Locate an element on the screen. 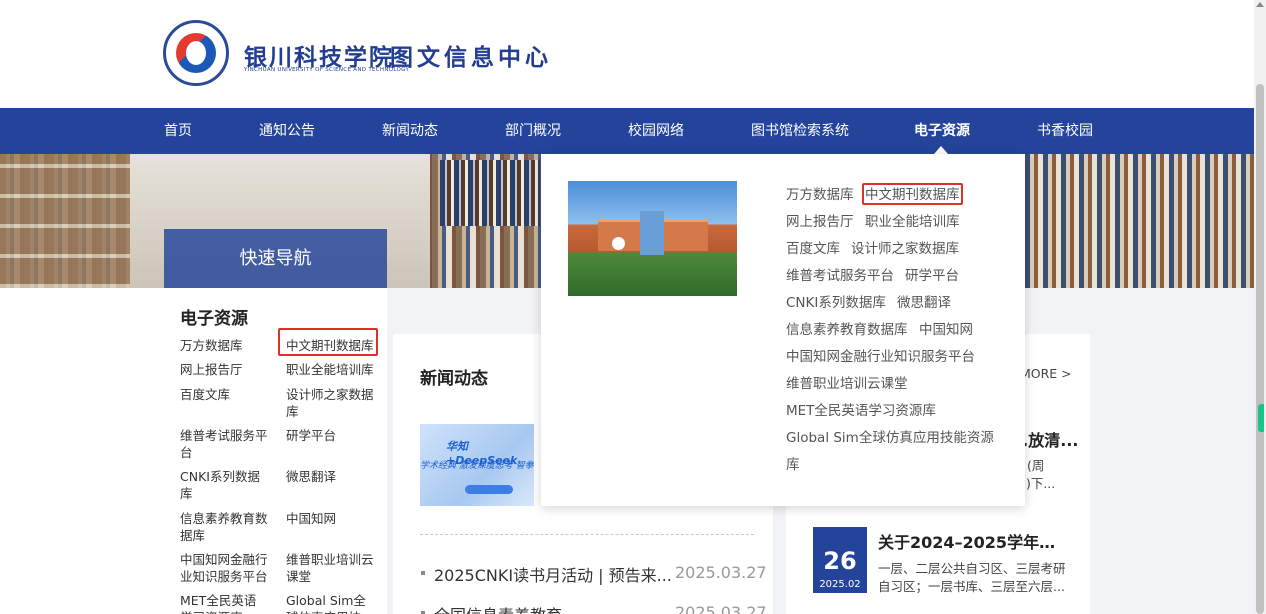 The image size is (1266, 614). dropdown-link-global-sim-cont: 库 is located at coordinates (793, 465).